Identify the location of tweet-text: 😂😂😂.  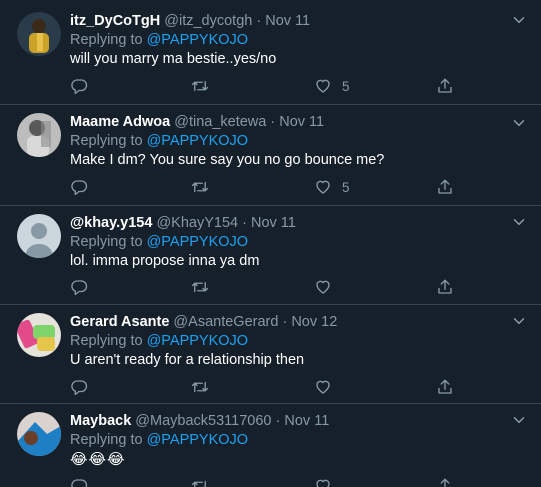
(98, 459).